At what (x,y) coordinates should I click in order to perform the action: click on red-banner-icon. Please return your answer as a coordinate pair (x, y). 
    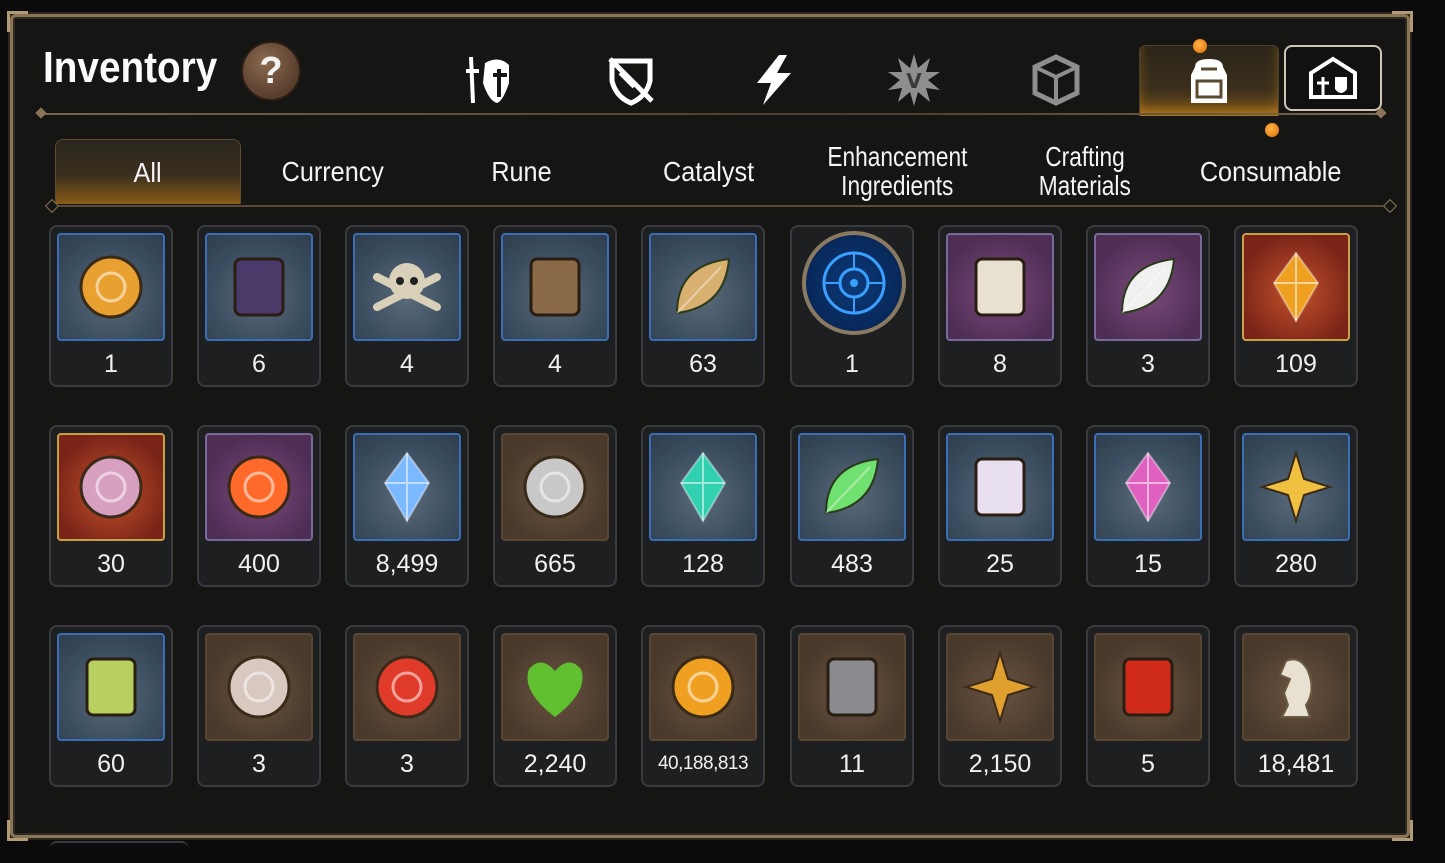
    Looking at the image, I should click on (1148, 687).